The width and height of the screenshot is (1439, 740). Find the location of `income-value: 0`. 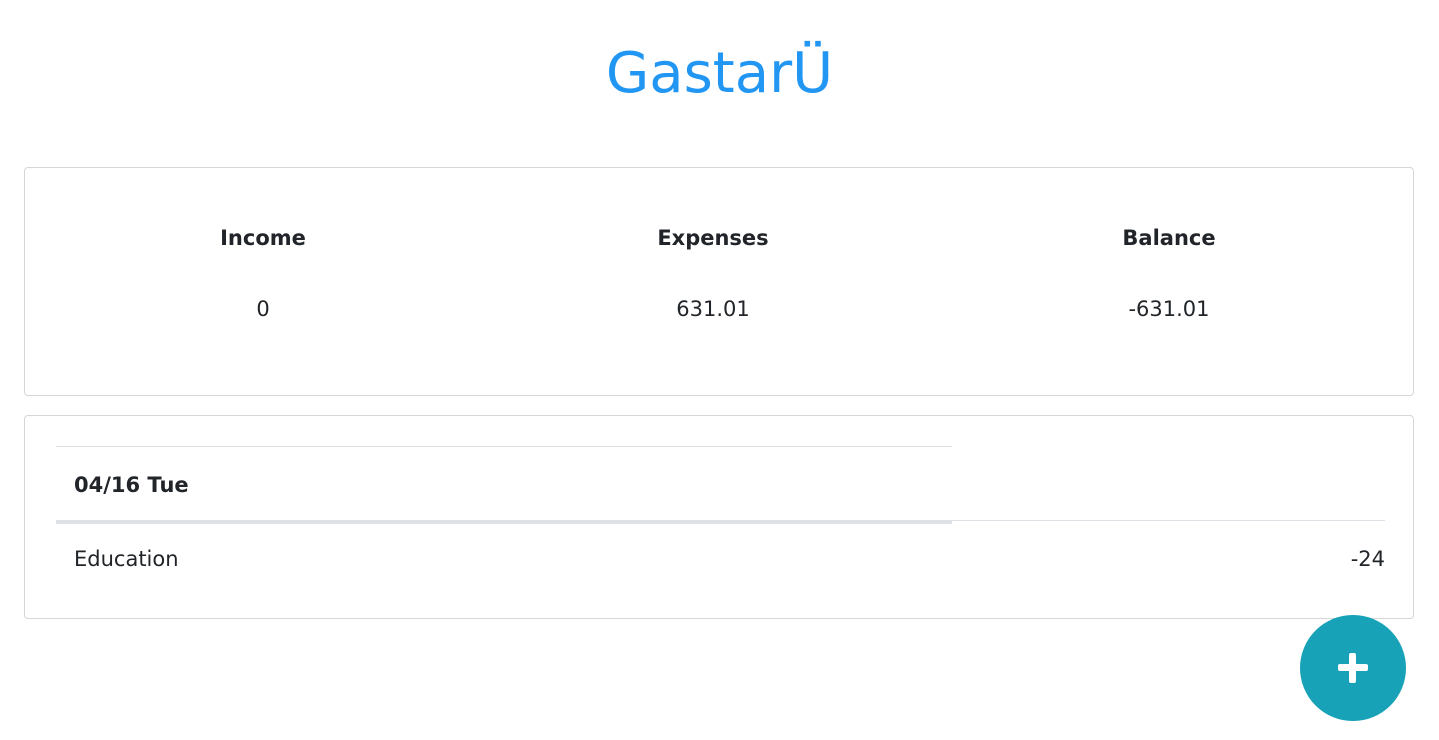

income-value: 0 is located at coordinates (263, 309).